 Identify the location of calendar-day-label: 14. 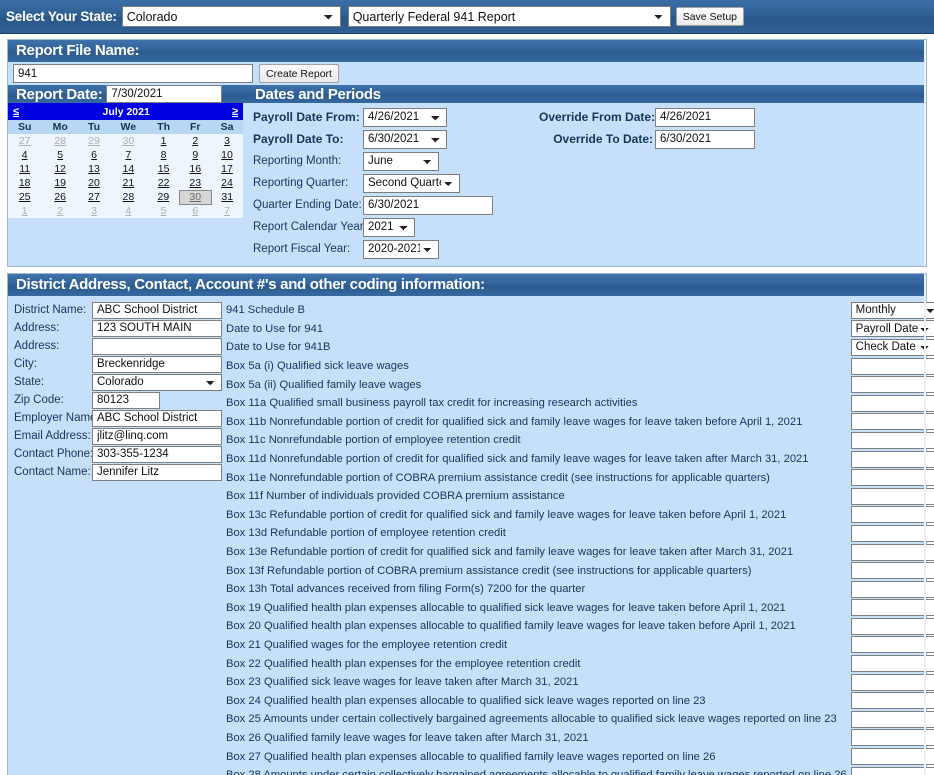
(128, 169).